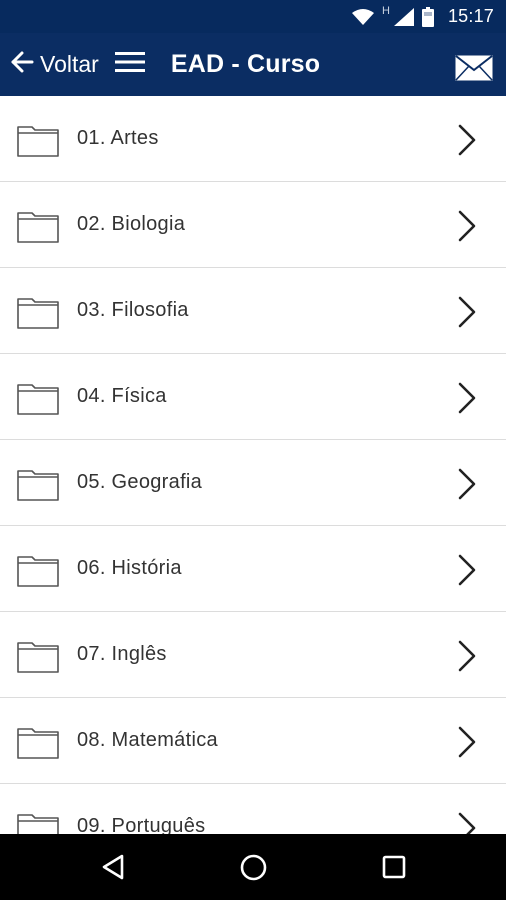 This screenshot has width=506, height=900. I want to click on hamburger-menu-icon, so click(129, 64).